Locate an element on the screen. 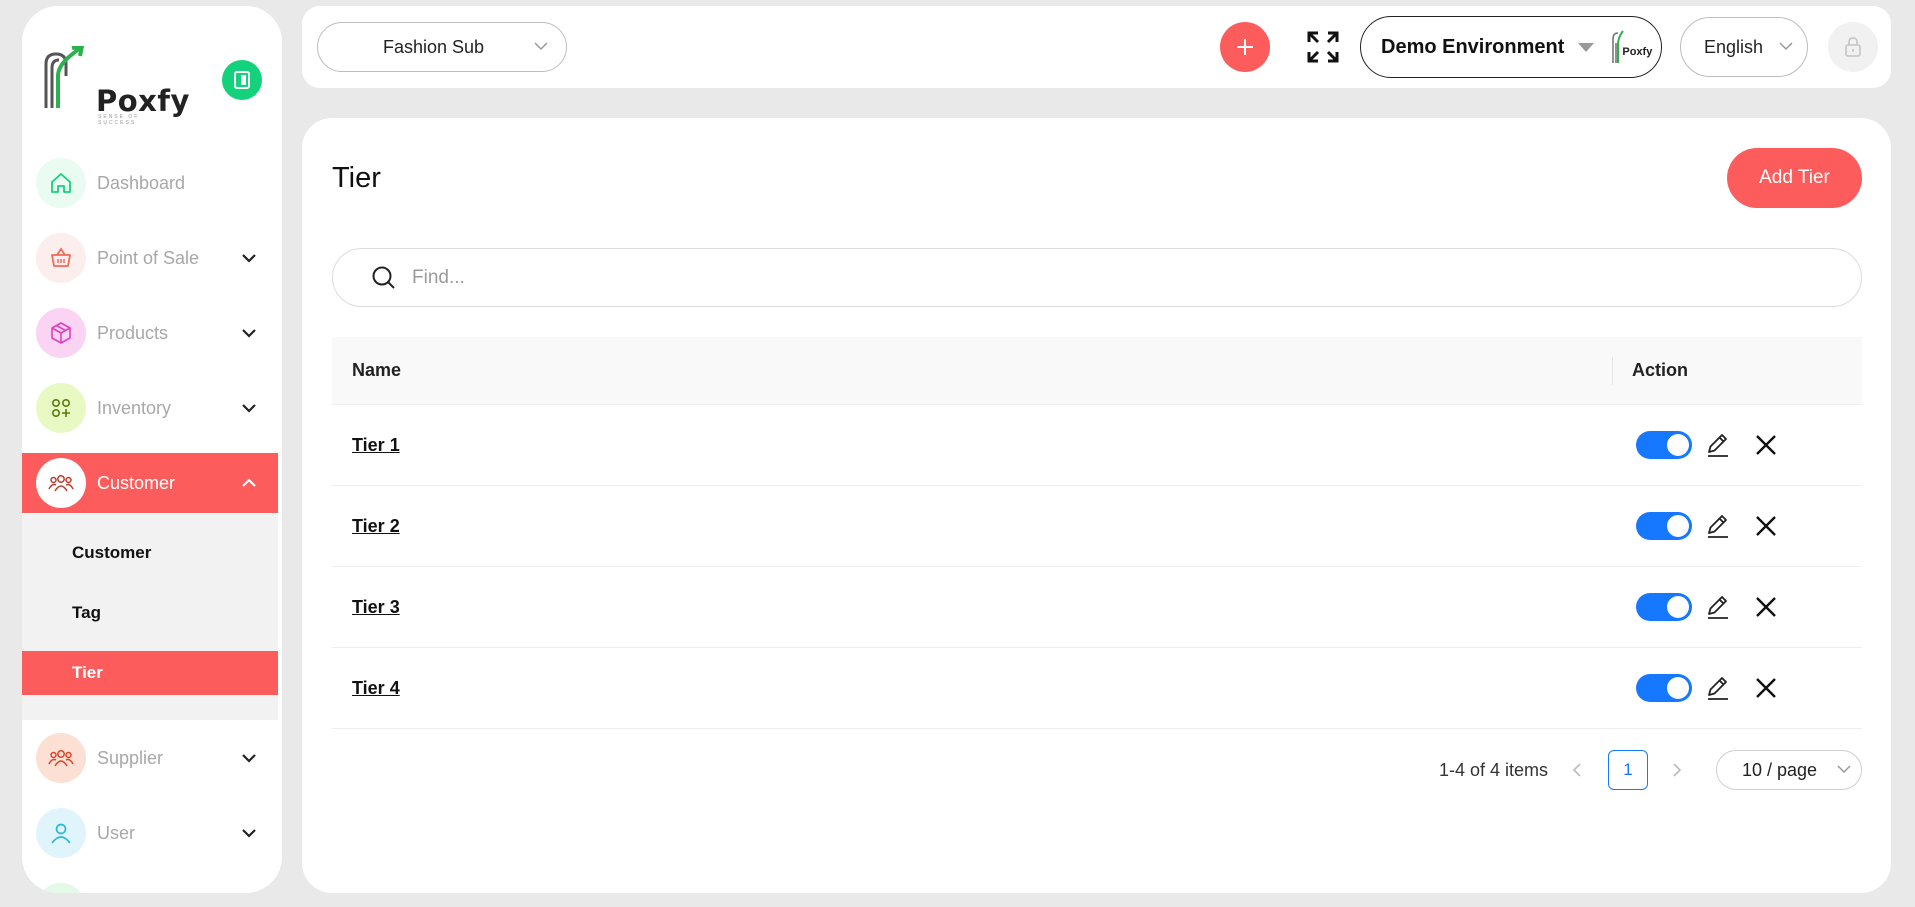 This screenshot has height=907, width=1915. sidebar-item-dashboard: Dashboard is located at coordinates (150, 183).